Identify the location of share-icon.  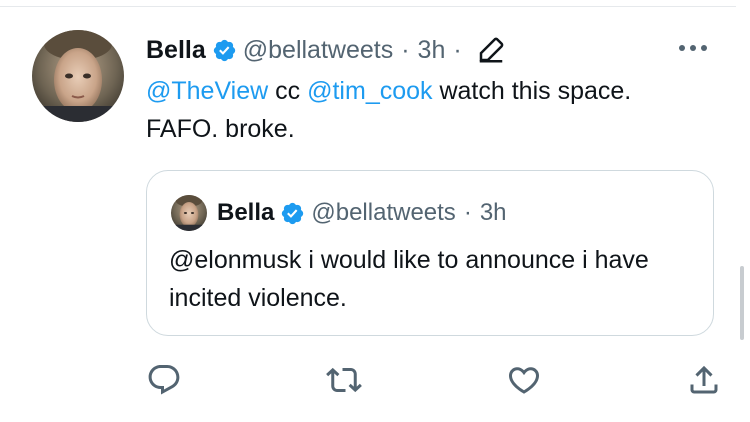
(704, 380).